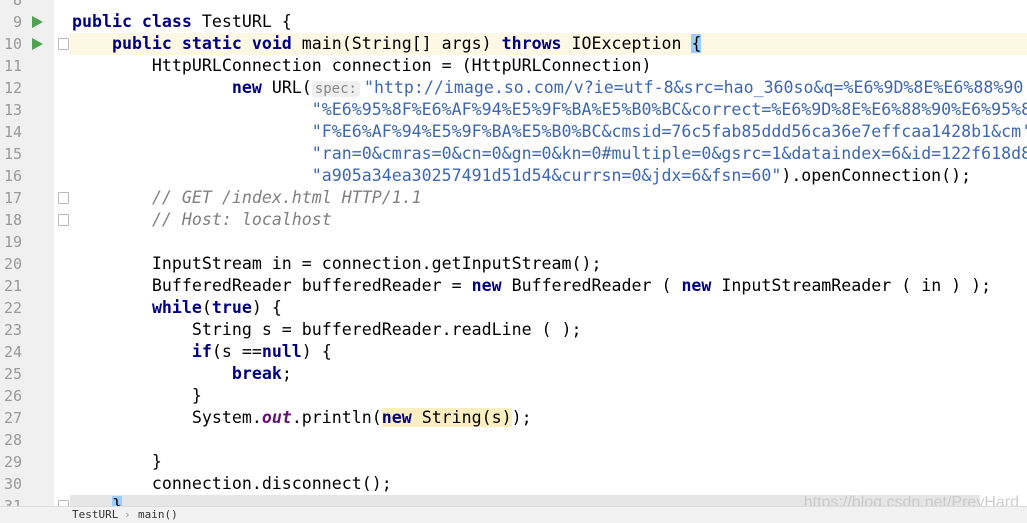 The width and height of the screenshot is (1027, 523). I want to click on code-text: public class TestURL {, so click(182, 22).